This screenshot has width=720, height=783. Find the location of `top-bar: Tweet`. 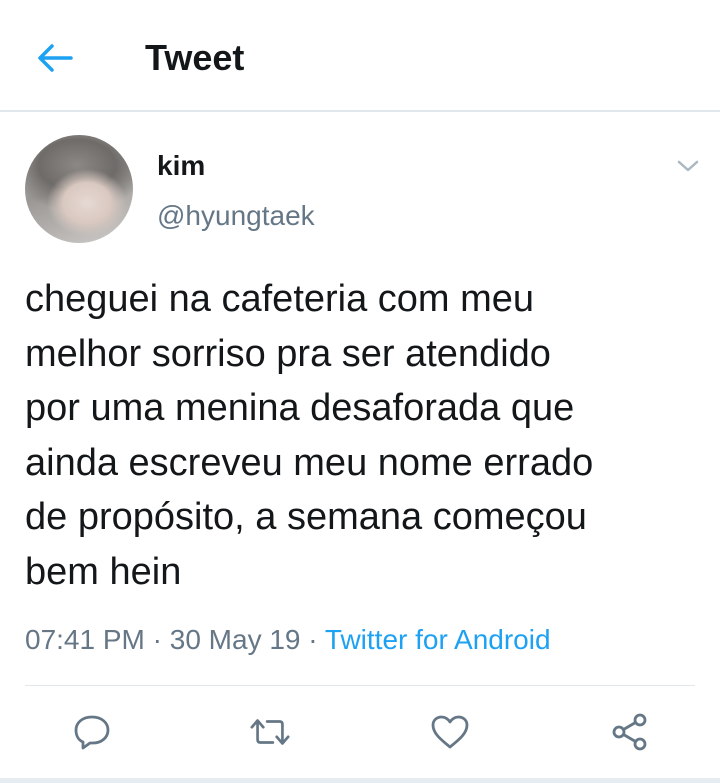

top-bar: Tweet is located at coordinates (360, 56).